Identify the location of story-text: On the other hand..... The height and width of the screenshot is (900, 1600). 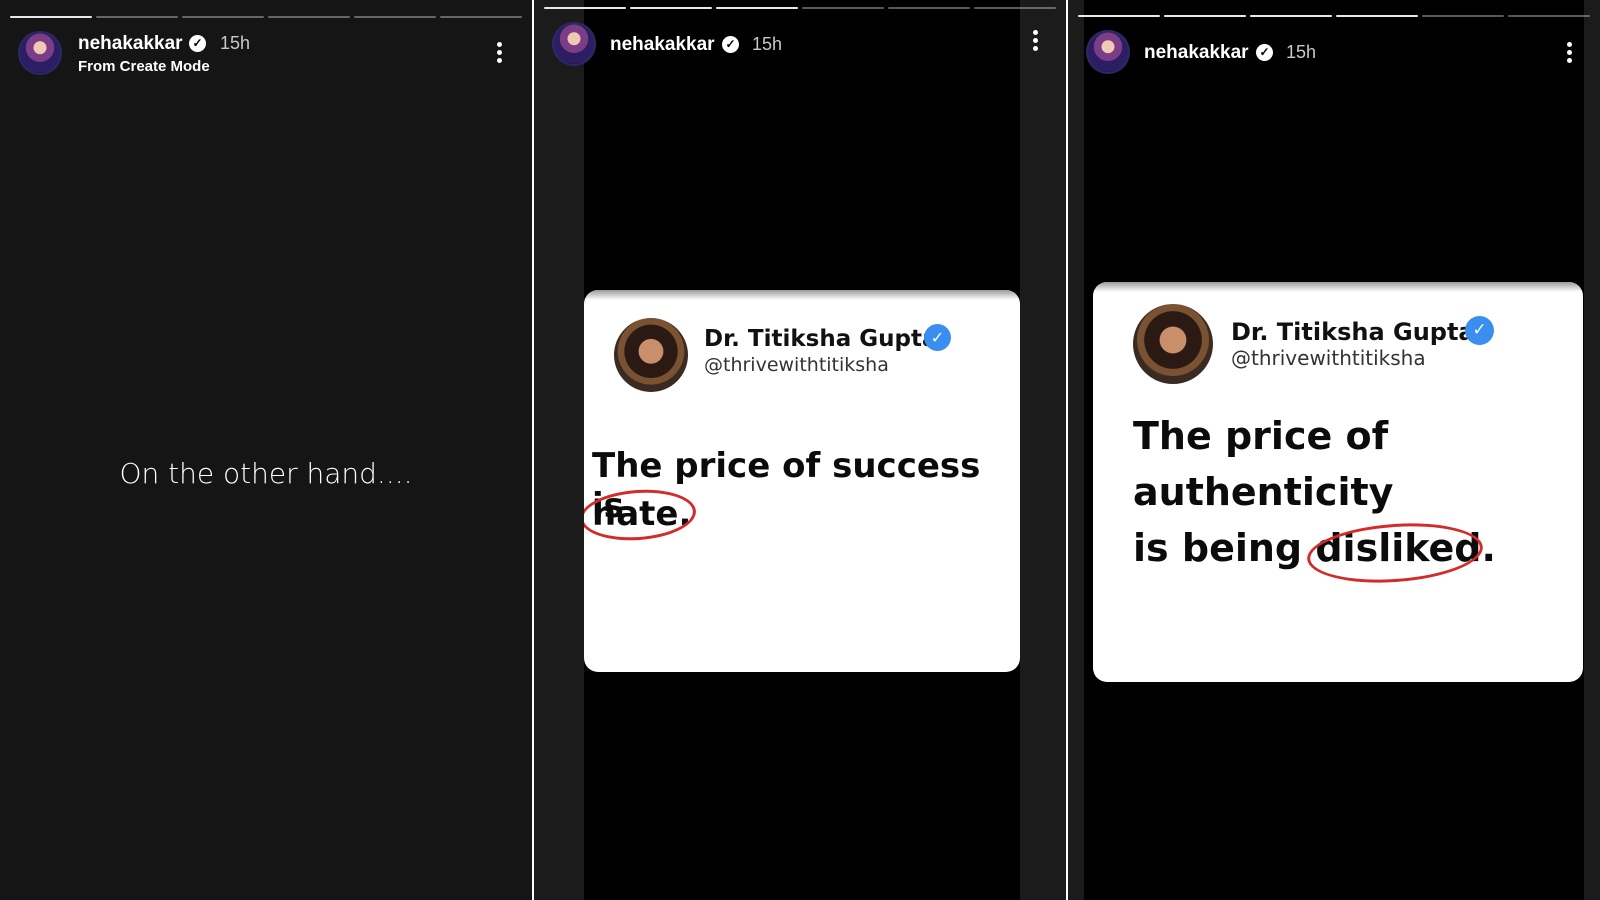
(266, 473).